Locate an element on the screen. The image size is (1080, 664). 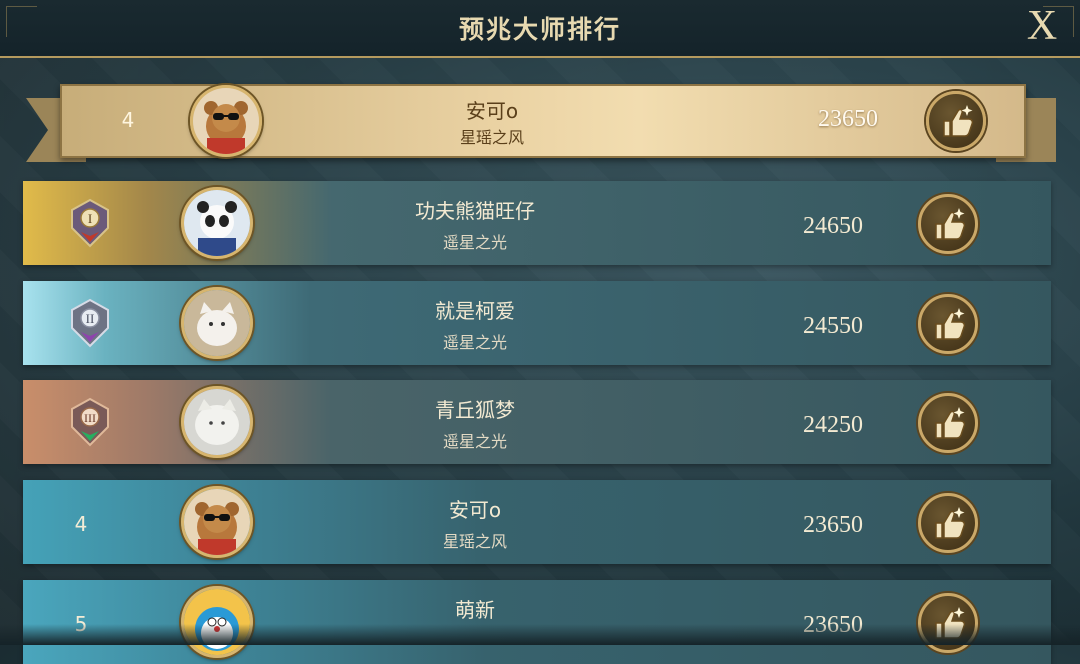
header-bar: 预兆大师排行 X is located at coordinates (540, 29).